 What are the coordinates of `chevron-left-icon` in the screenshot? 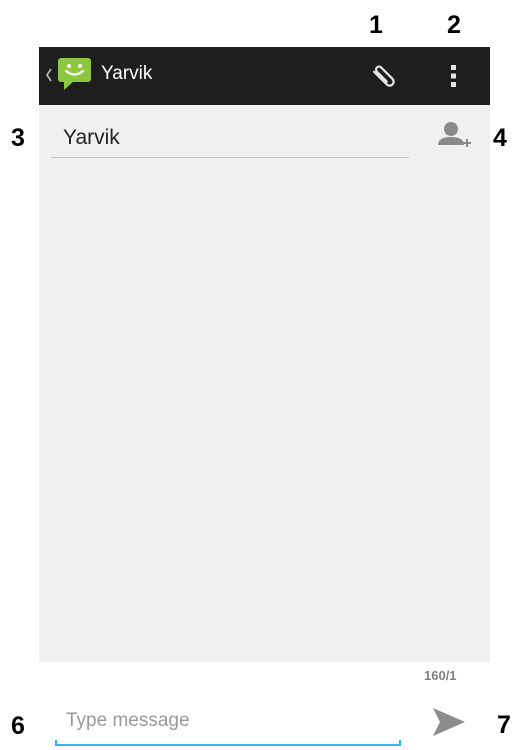 It's located at (49, 75).